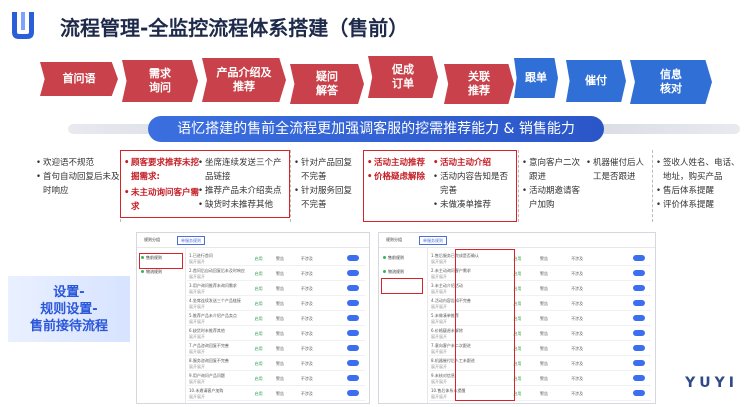 Image resolution: width=750 pixels, height=407 pixels. I want to click on brand-logo-icon, so click(23, 25).